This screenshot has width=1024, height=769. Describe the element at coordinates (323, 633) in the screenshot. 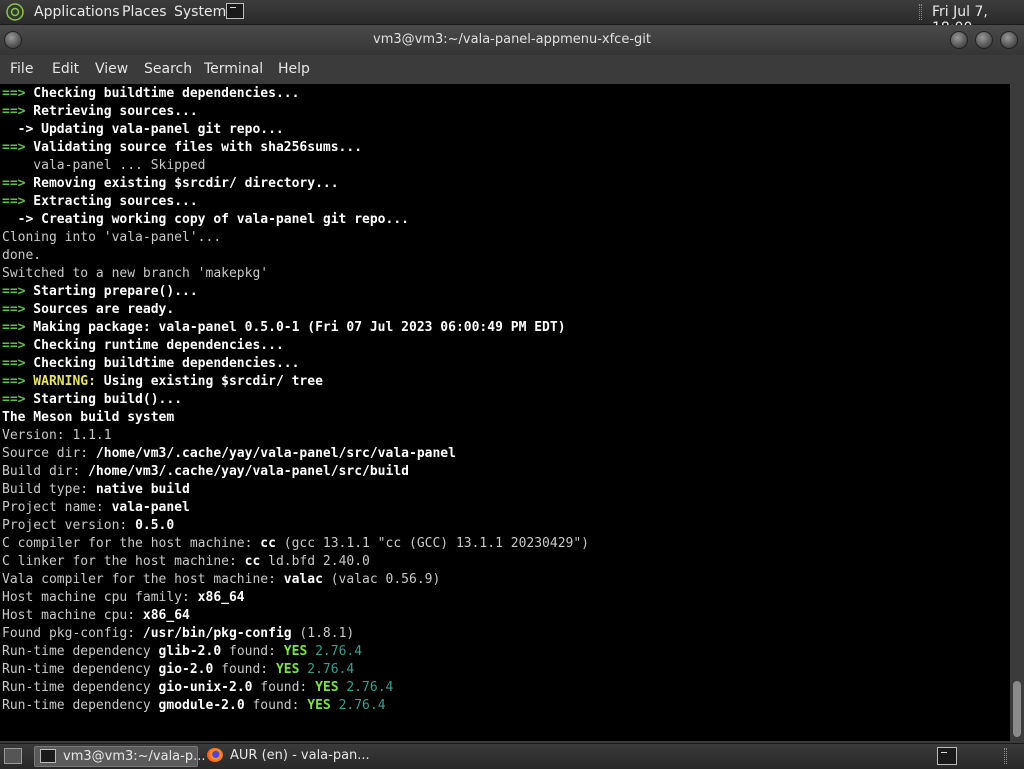

I see `terminal-text: (1.8.1)` at that location.